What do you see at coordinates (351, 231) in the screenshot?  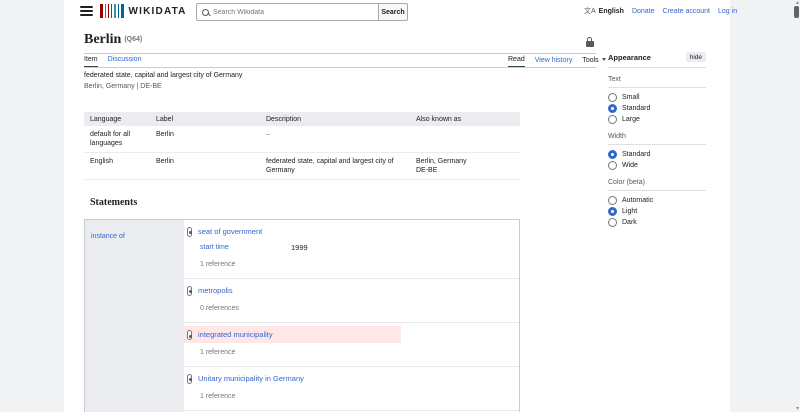 I see `statement-value-row: seat of government` at bounding box center [351, 231].